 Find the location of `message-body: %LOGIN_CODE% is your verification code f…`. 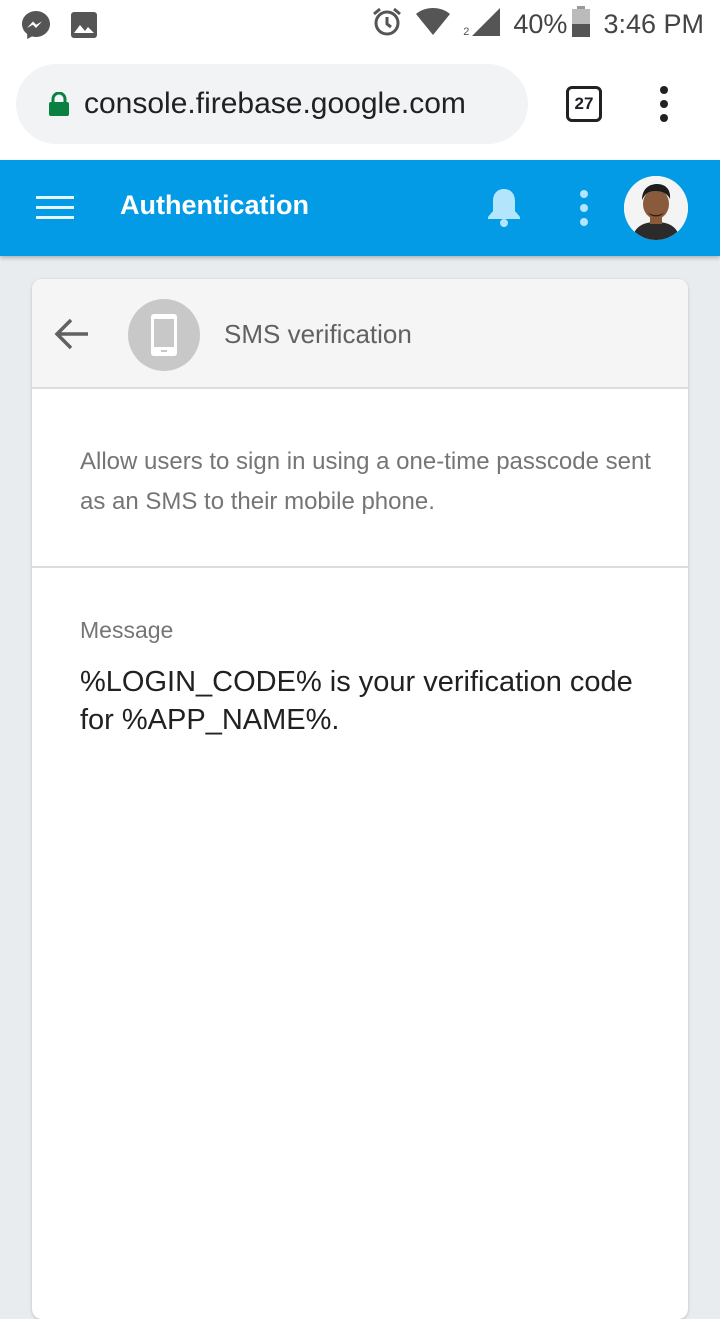

message-body: %LOGIN_CODE% is your verification code f… is located at coordinates (360, 701).